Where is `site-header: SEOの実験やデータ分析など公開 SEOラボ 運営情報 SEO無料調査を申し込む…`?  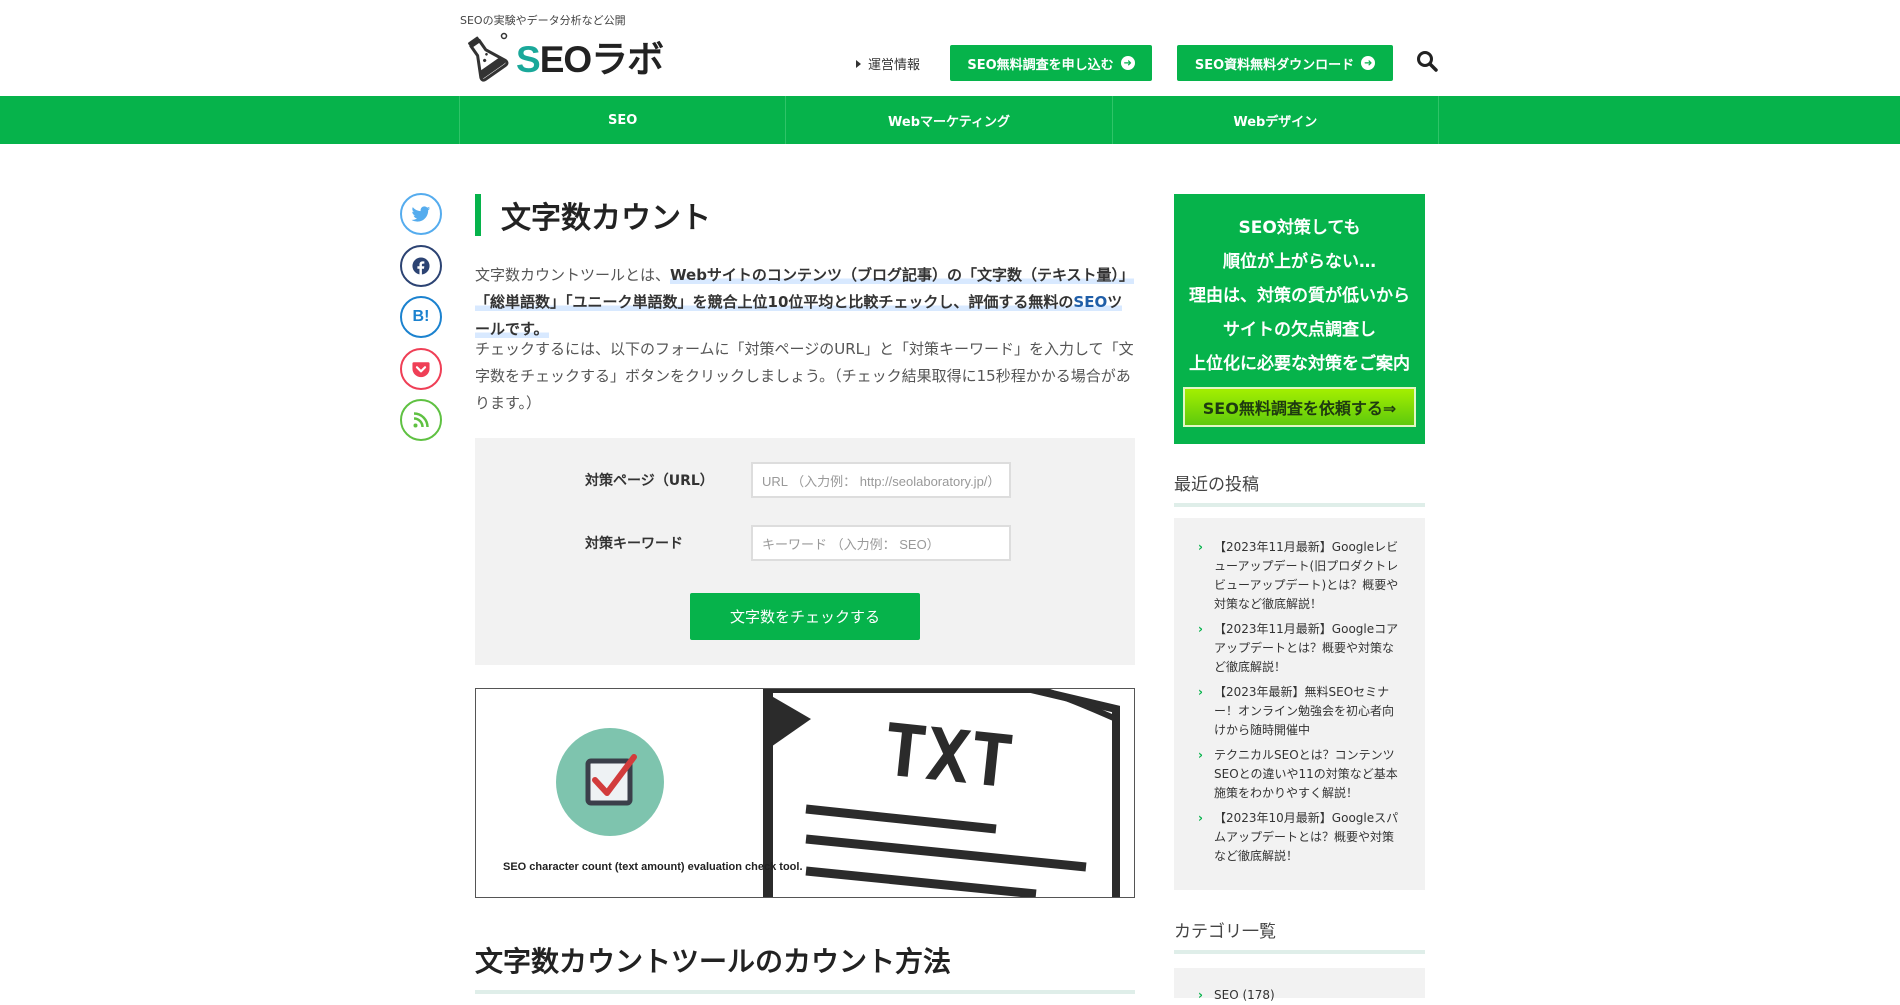 site-header: SEOの実験やデータ分析など公開 SEOラボ 運営情報 SEO無料調査を申し込む… is located at coordinates (950, 48).